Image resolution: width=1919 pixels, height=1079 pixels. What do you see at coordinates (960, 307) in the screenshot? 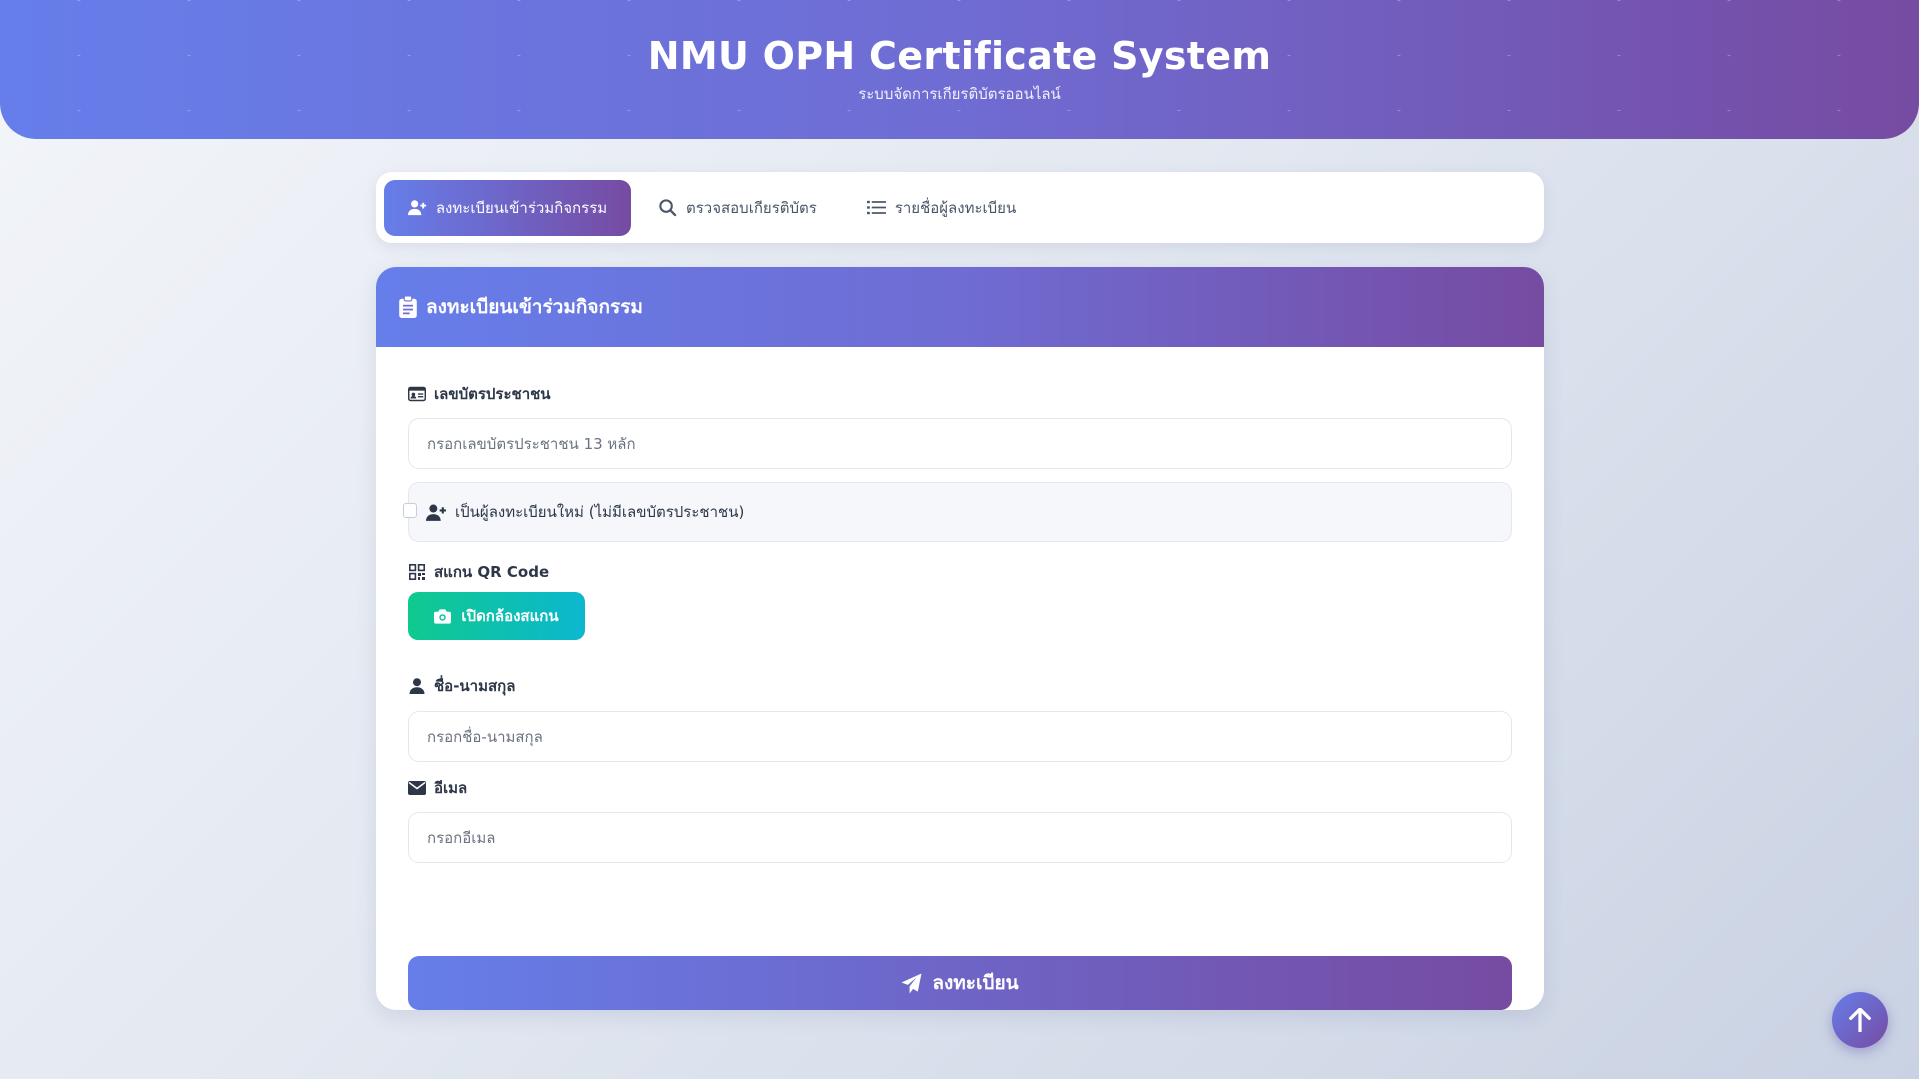
I see `card-header: ลงทะเบียนเข้าร่วมกิจกรรม` at bounding box center [960, 307].